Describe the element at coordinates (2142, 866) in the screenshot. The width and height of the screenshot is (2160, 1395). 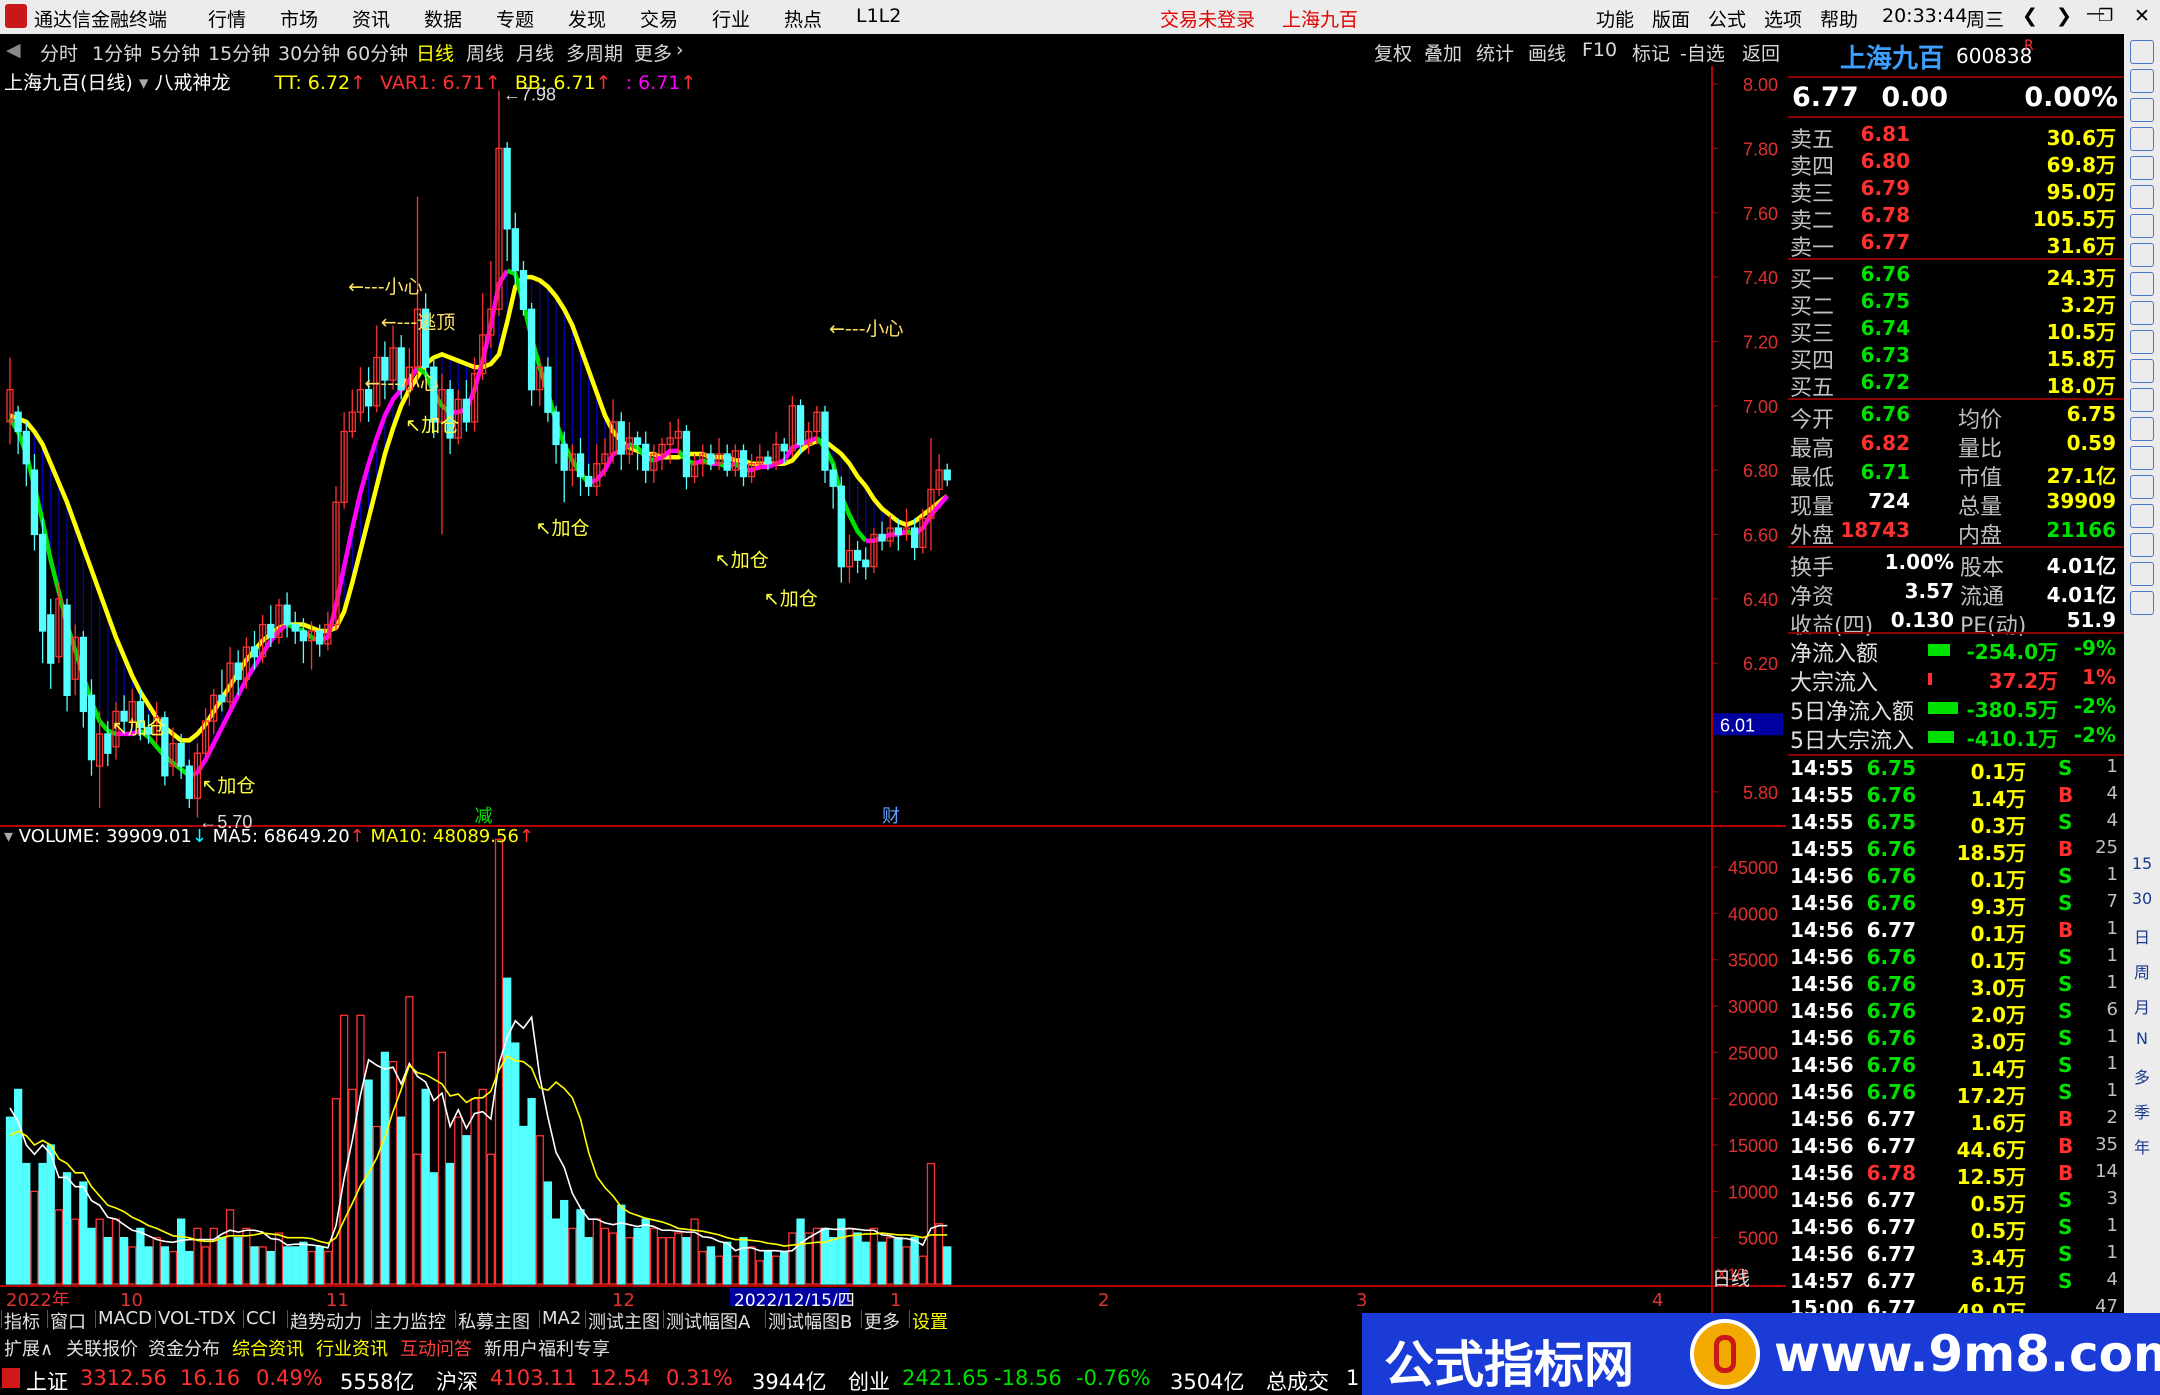
I see `sidebar-period-2: 15` at that location.